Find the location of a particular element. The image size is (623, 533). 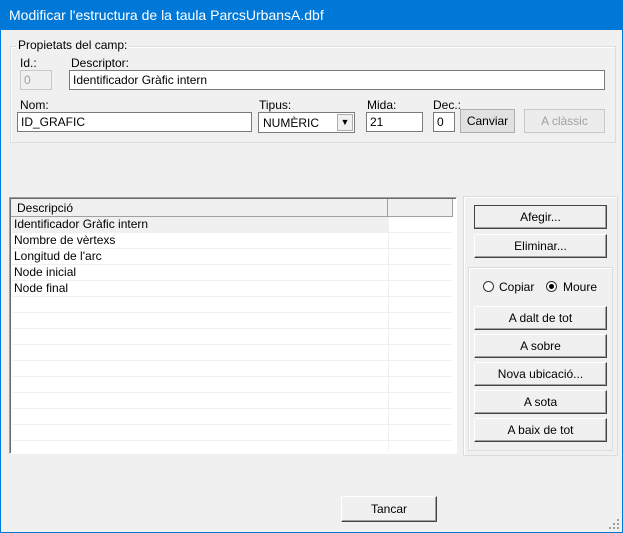

descriptor-label: Descriptor: is located at coordinates (100, 63).